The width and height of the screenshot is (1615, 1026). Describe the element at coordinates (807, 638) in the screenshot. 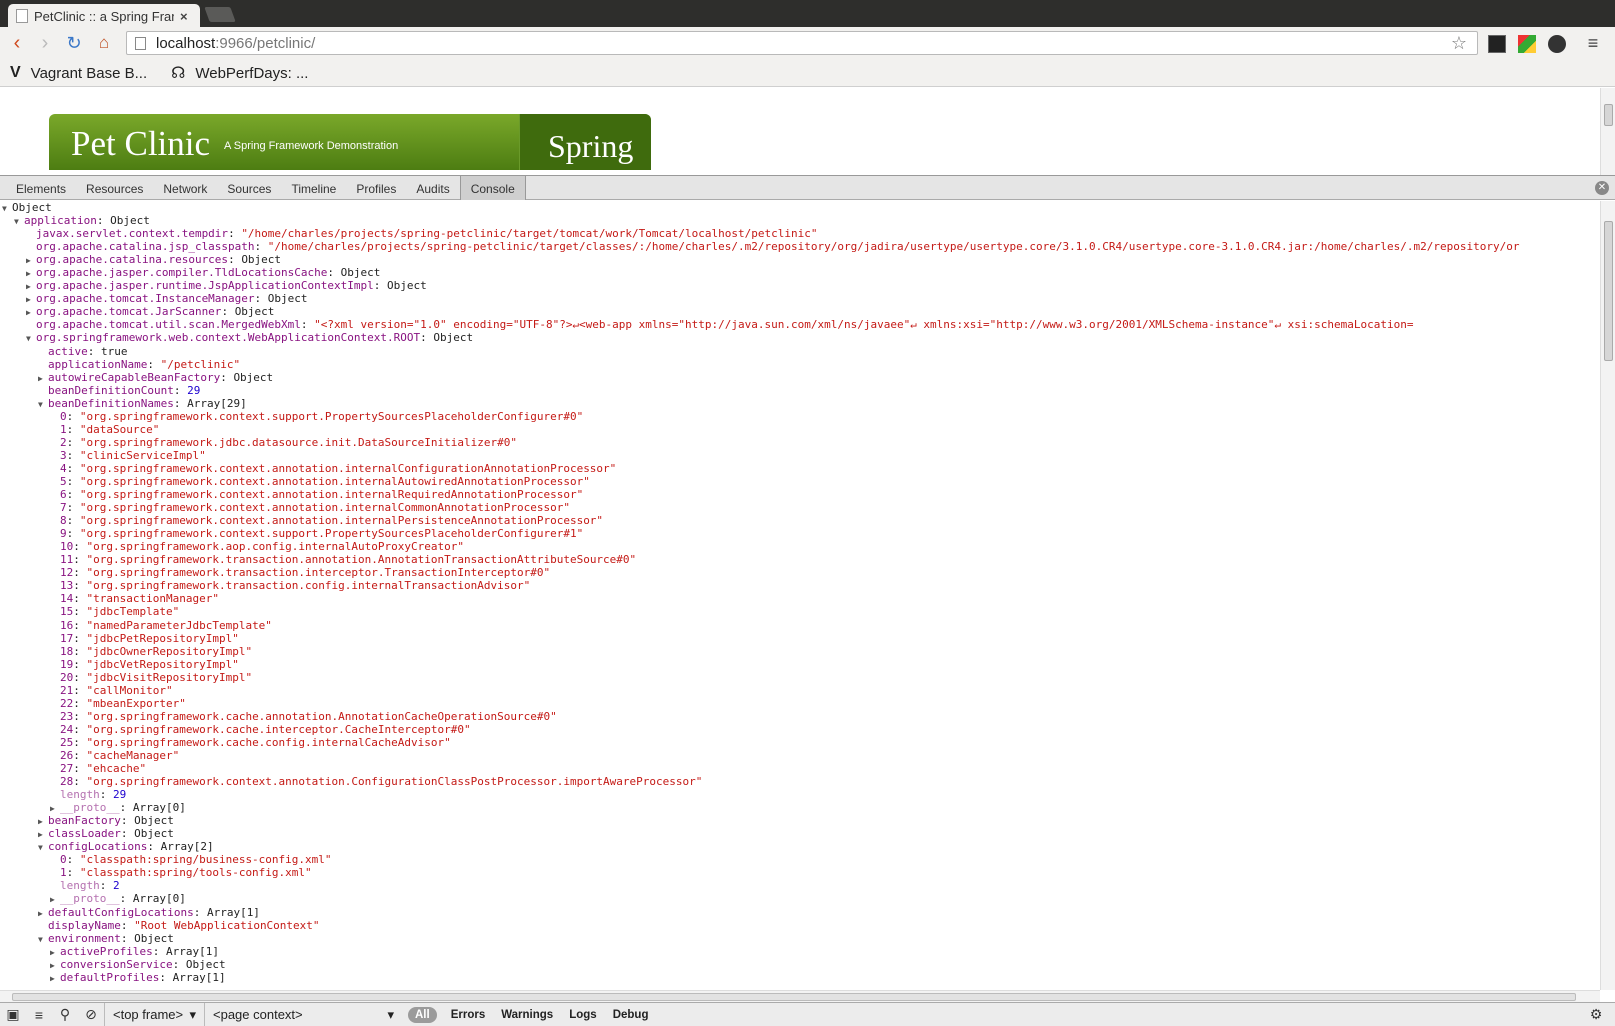

I see `console-tree-row: 17: "jdbcPetRepositoryImpl"` at that location.